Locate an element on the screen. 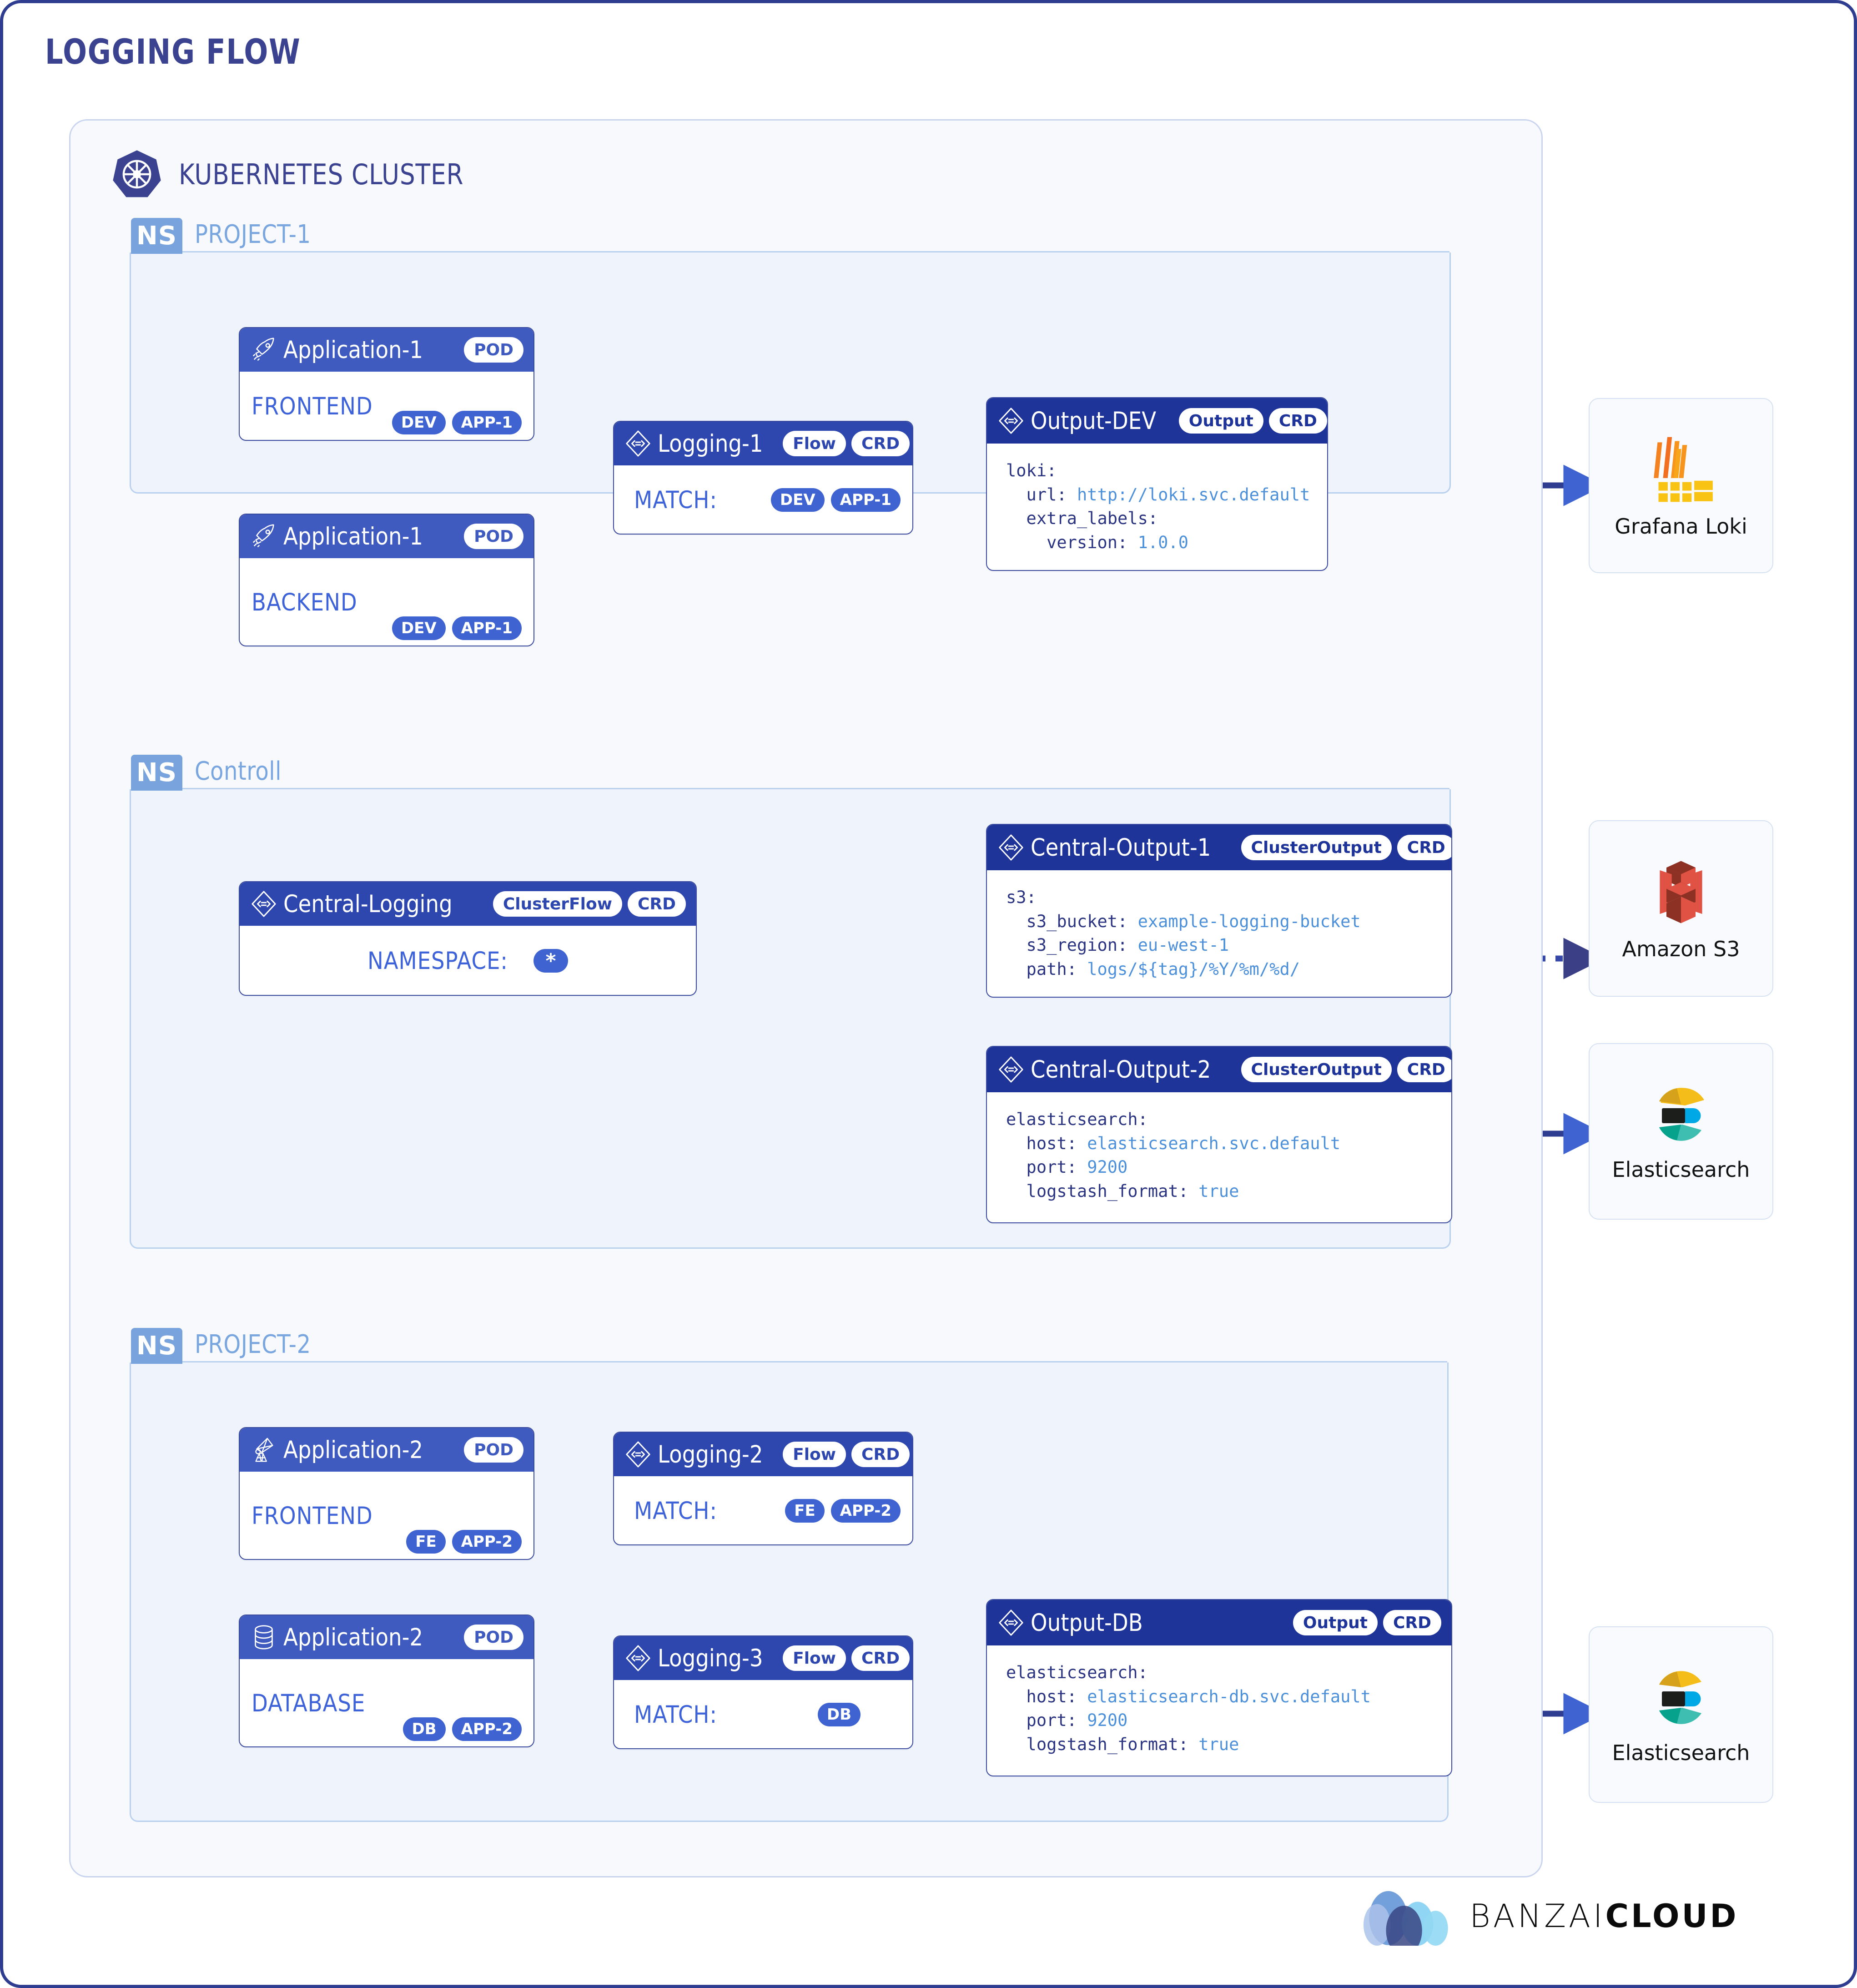 Image resolution: width=1857 pixels, height=1988 pixels. card-application-2-frontend: Application-2 POD FRONTEND FE APP-2 is located at coordinates (386, 1493).